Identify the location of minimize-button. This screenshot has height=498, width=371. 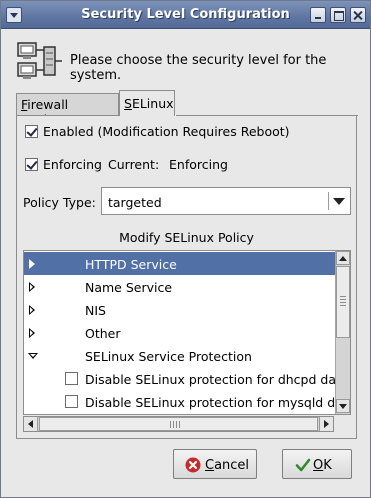
(318, 15).